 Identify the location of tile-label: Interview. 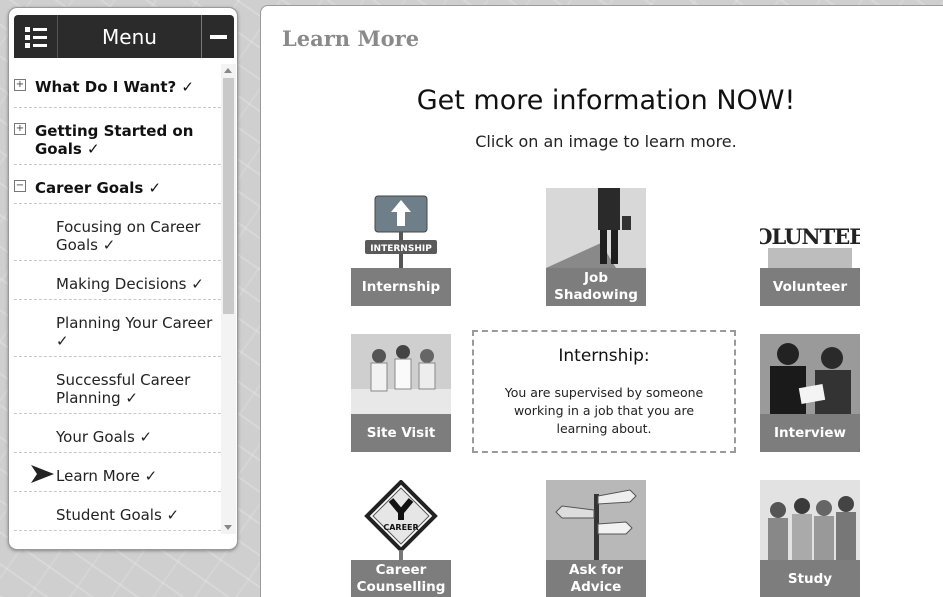
(810, 433).